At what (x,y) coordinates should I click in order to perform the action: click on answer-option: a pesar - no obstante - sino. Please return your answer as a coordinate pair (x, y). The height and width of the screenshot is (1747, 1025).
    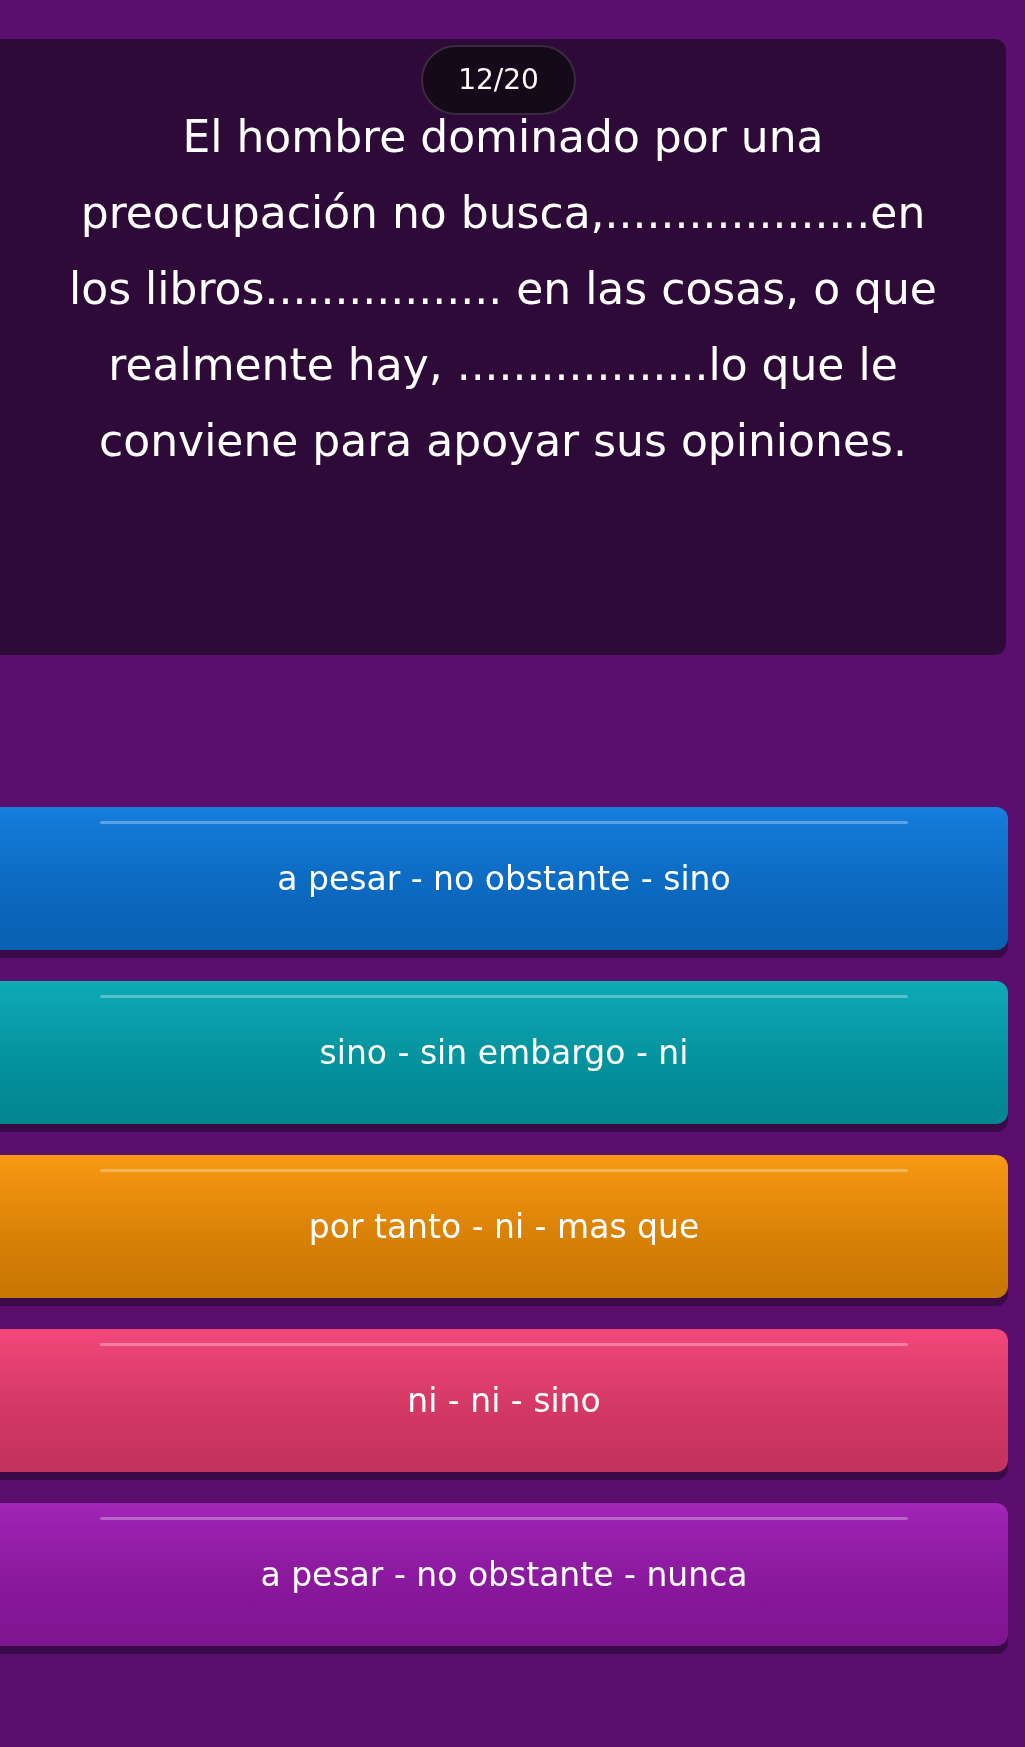
    Looking at the image, I should click on (504, 878).